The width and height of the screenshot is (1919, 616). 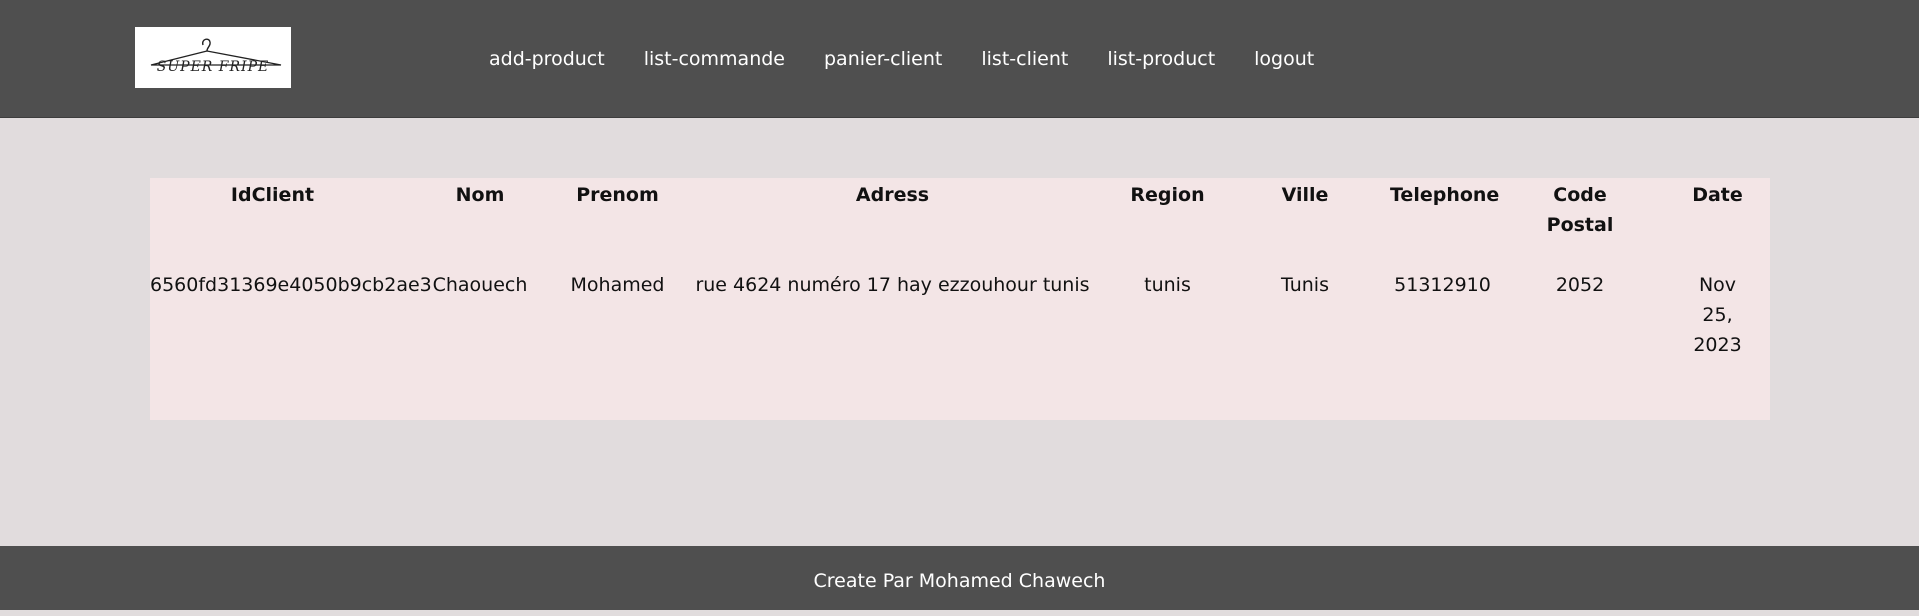 I want to click on footer-credit-text: Create Par Mohamed Chawech, so click(x=959, y=581).